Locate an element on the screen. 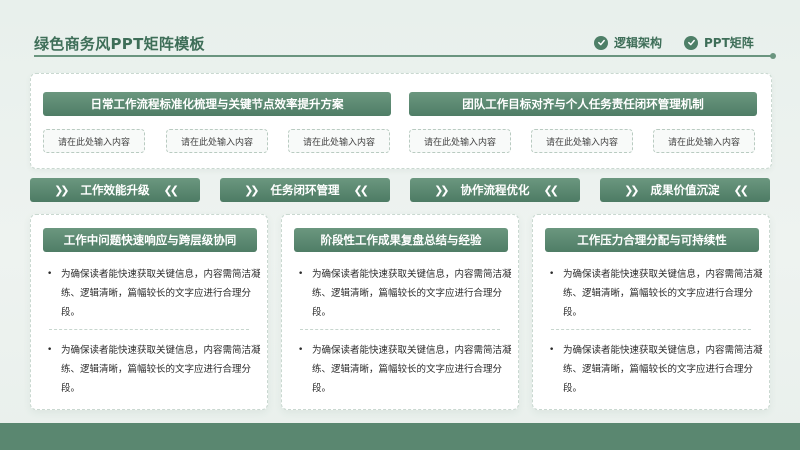  tab-task-loop: ❯❯ 任务闭环管理 ❮❮ is located at coordinates (305, 190).